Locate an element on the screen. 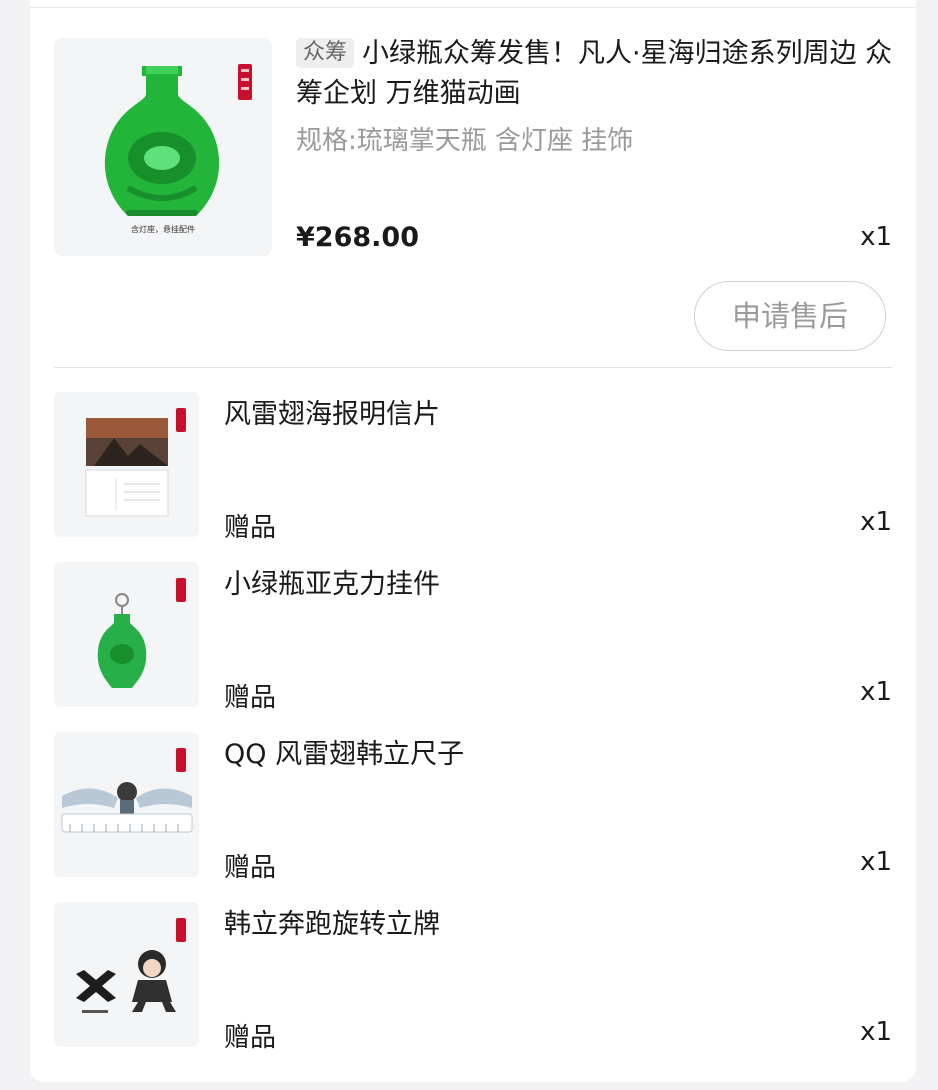 This screenshot has height=1090, width=938. product-title: 众筹 小绿瓶众筹发售！凡人·星海归途系列周边 众筹企划 万维猫动画 is located at coordinates (596, 74).